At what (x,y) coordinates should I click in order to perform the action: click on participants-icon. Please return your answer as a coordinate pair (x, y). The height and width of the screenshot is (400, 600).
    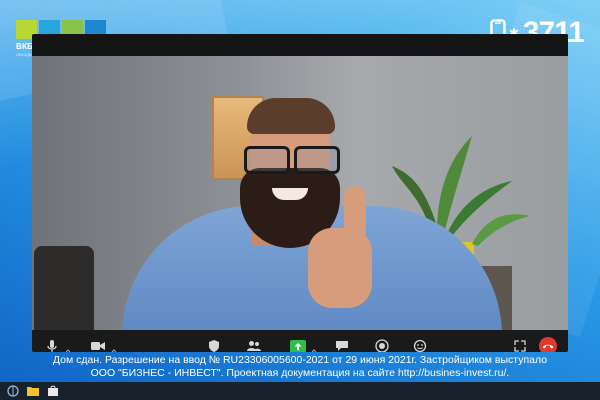
    Looking at the image, I should click on (254, 344).